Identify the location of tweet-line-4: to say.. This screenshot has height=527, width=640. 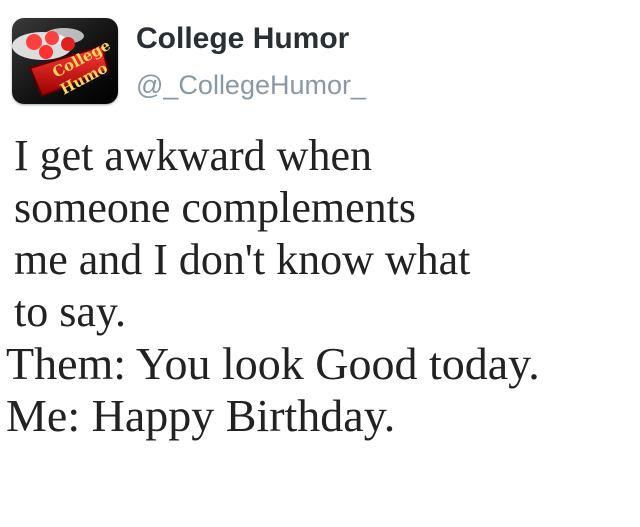
(70, 311).